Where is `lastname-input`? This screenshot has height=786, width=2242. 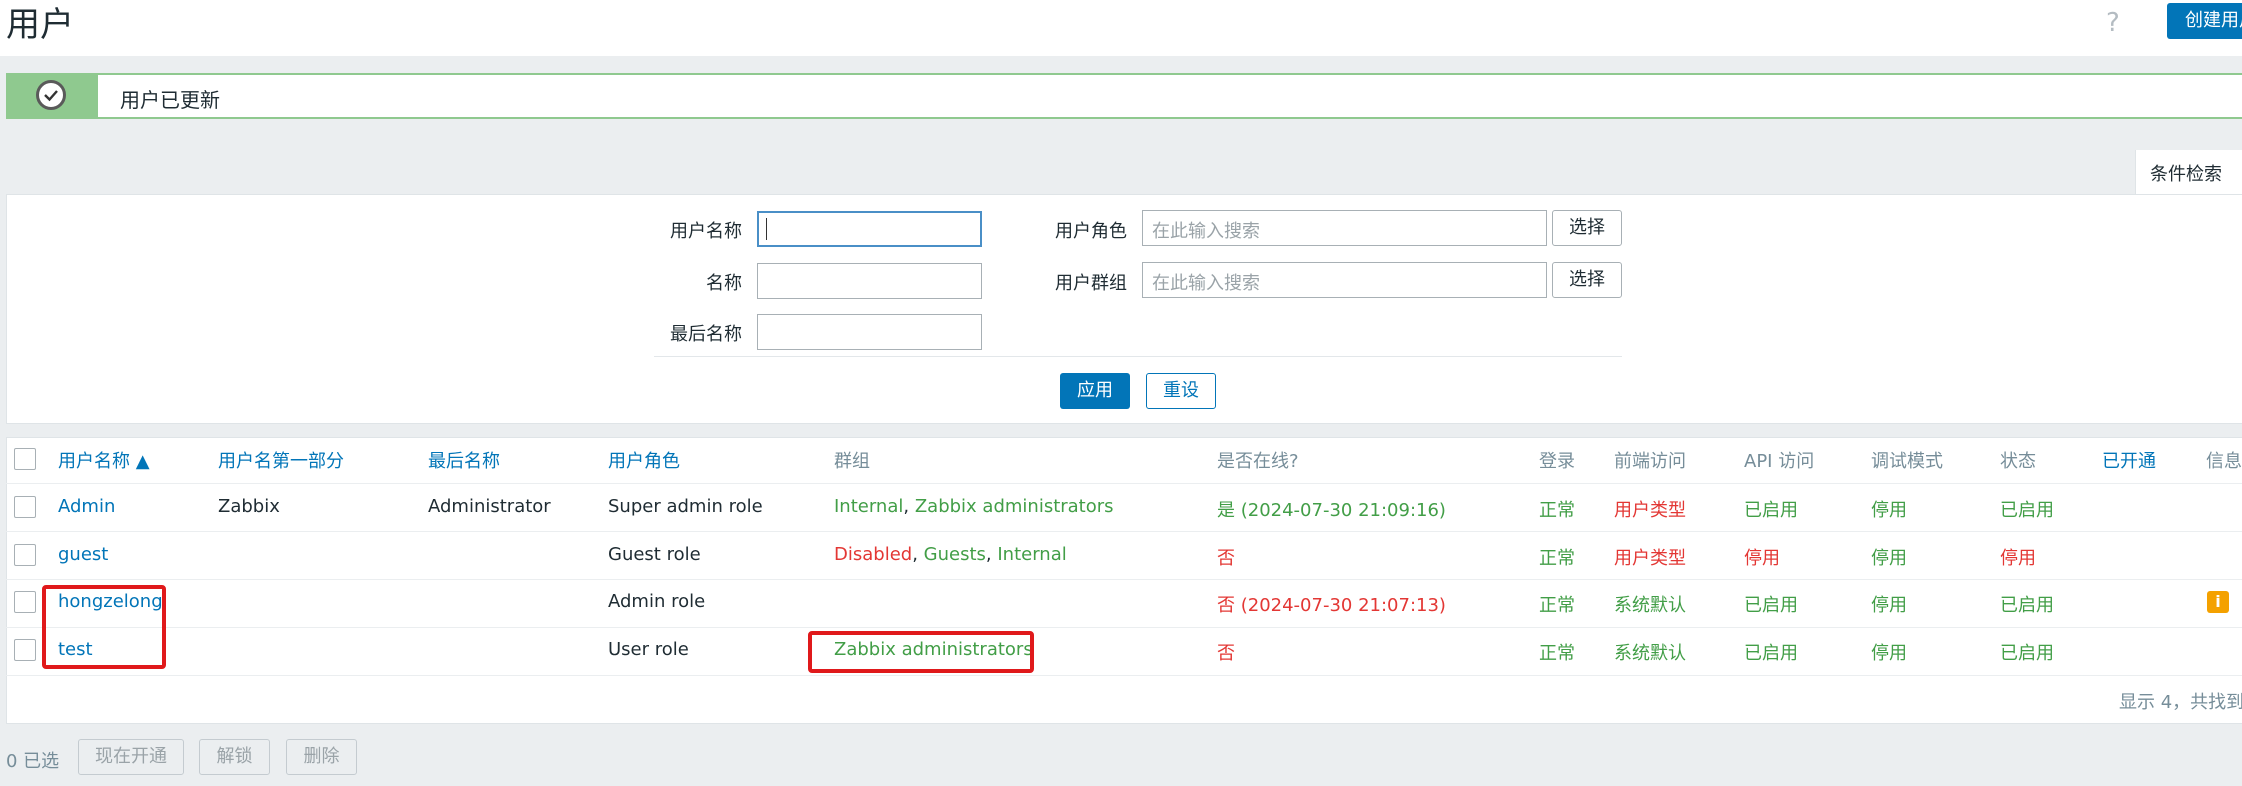 lastname-input is located at coordinates (869, 332).